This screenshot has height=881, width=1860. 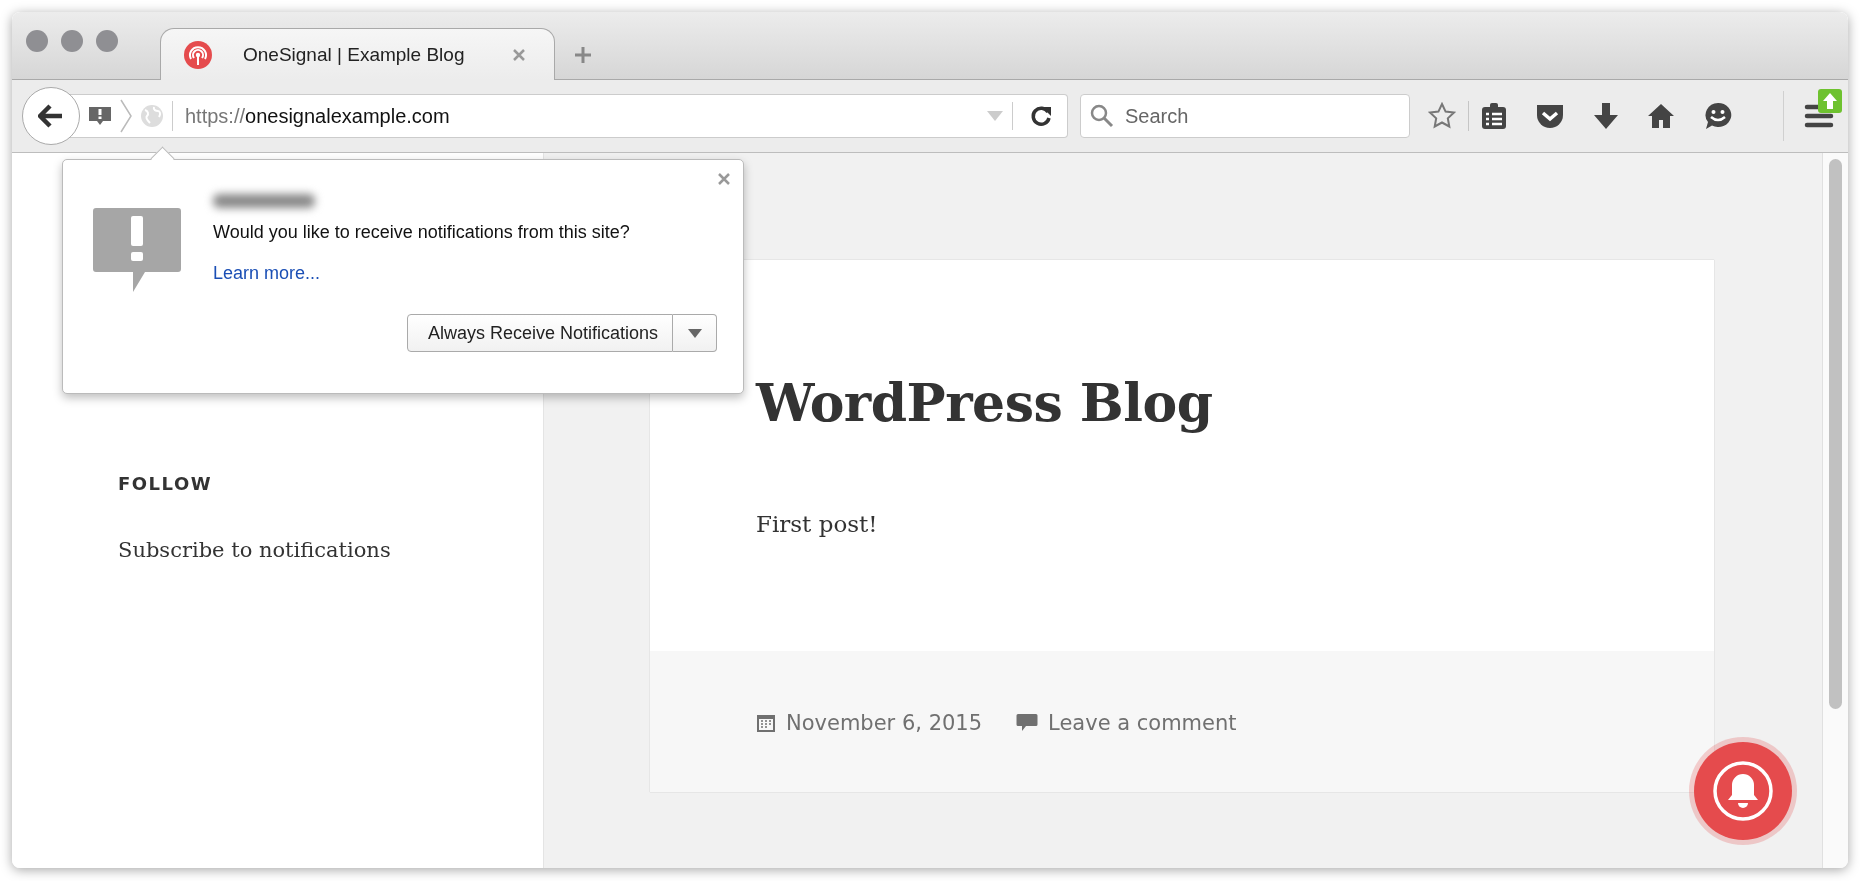 I want to click on search-field: Search, so click(x=1245, y=116).